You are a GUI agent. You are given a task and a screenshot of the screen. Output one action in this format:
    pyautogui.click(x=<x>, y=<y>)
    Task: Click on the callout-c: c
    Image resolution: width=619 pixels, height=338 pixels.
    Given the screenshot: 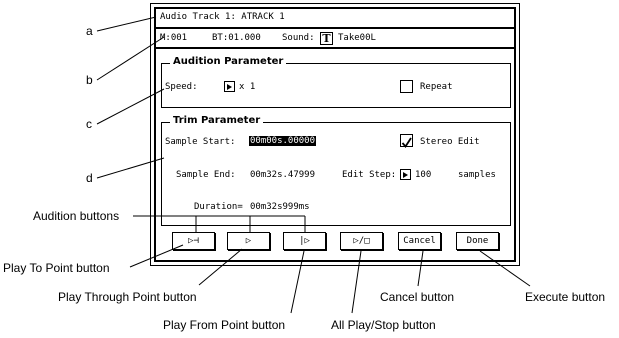 What is the action you would take?
    pyautogui.click(x=89, y=124)
    